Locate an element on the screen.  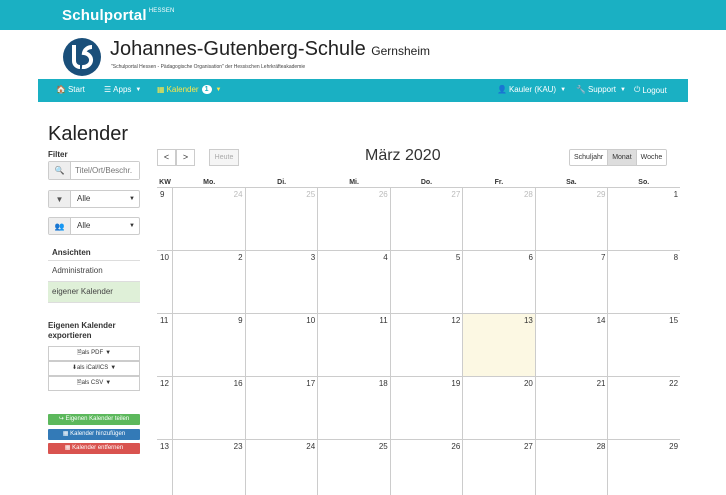
export-csv-button: 🗎als CSV ▼ is located at coordinates (94, 383).